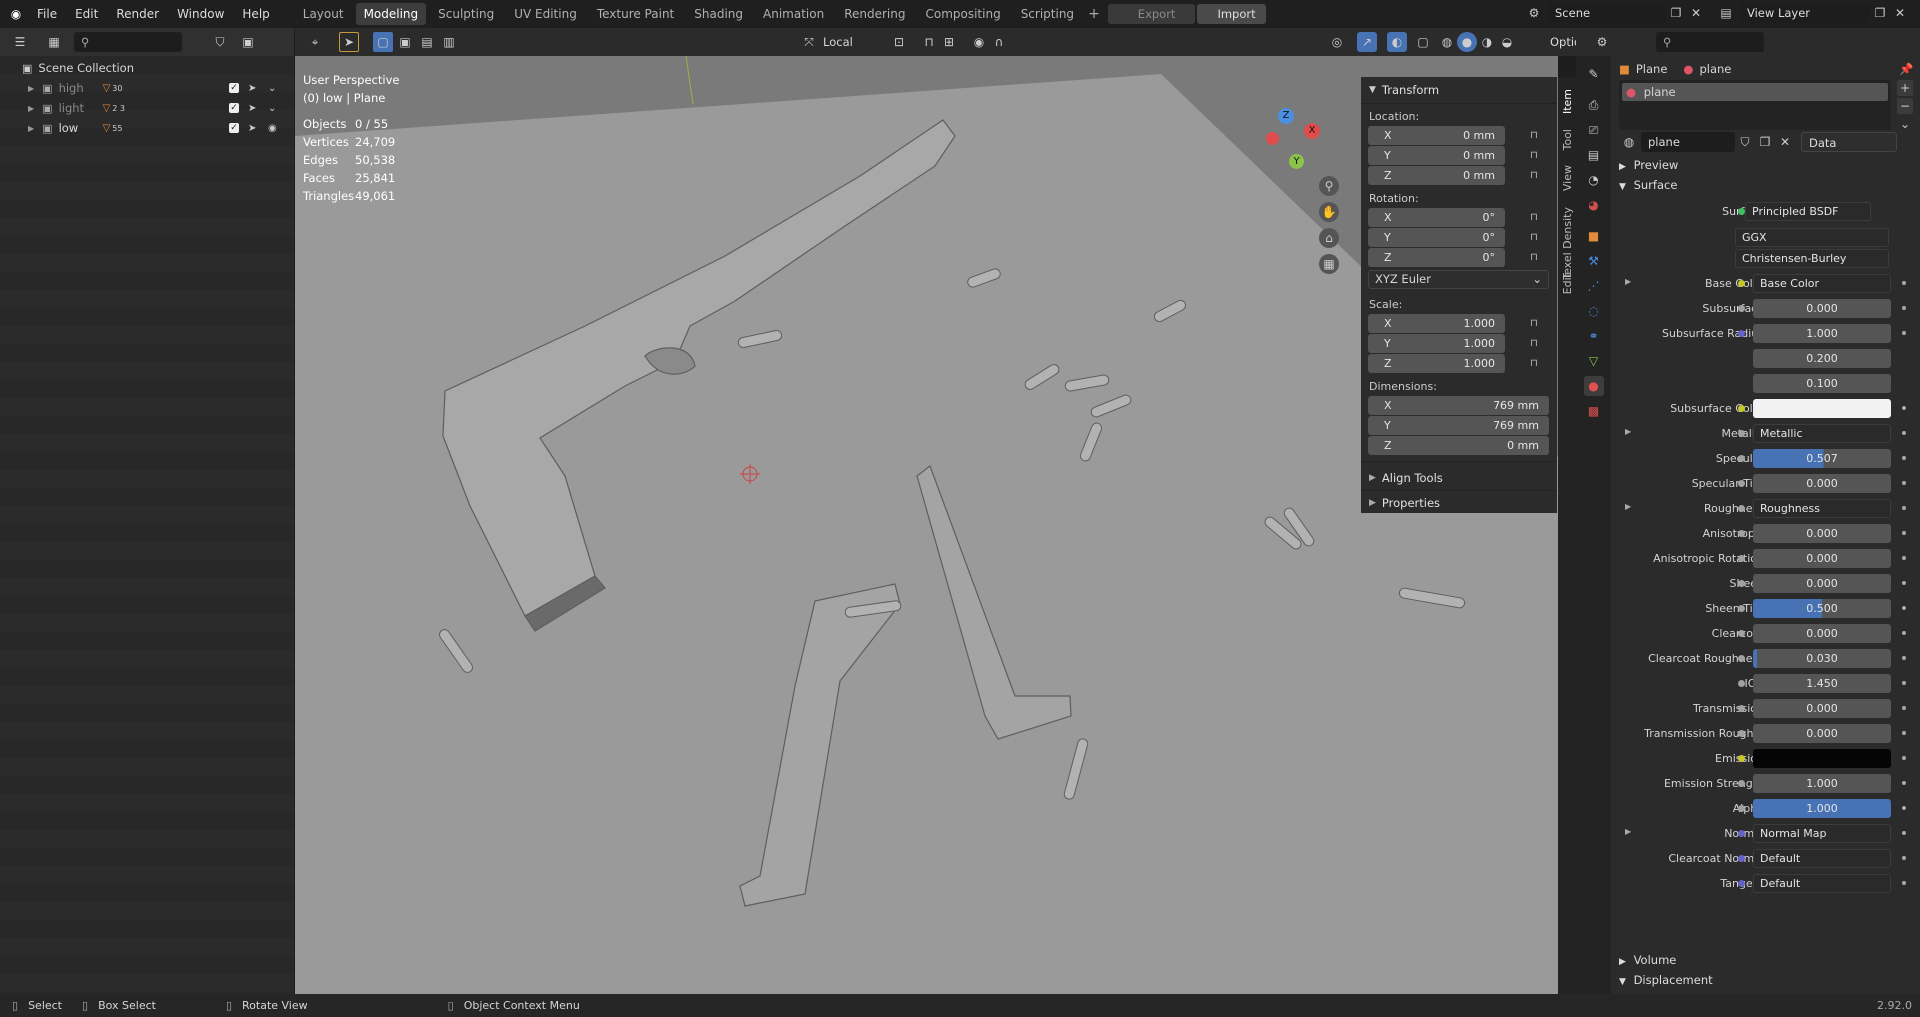 The image size is (1920, 1017). What do you see at coordinates (1487, 42) in the screenshot?
I see `material-shading-icon: ◑` at bounding box center [1487, 42].